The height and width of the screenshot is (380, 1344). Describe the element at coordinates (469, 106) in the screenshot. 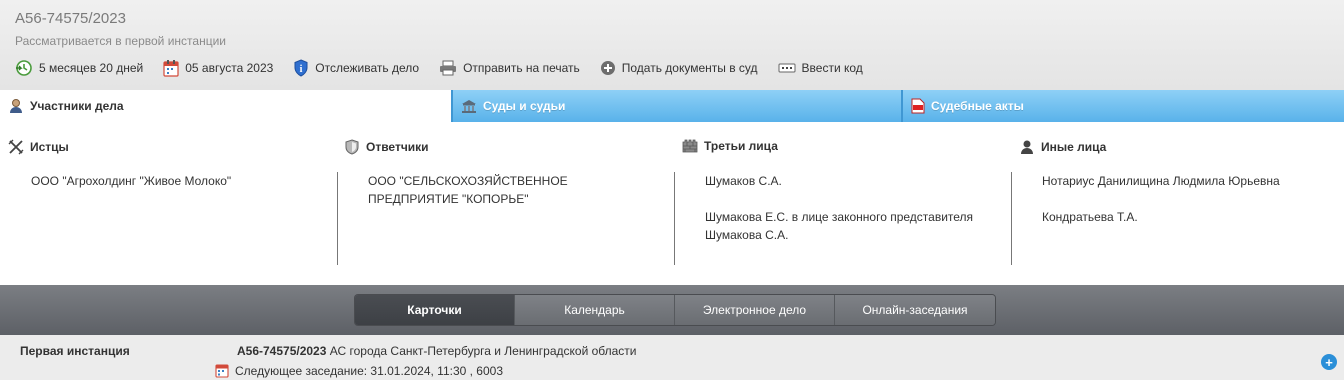

I see `court-building-icon` at that location.